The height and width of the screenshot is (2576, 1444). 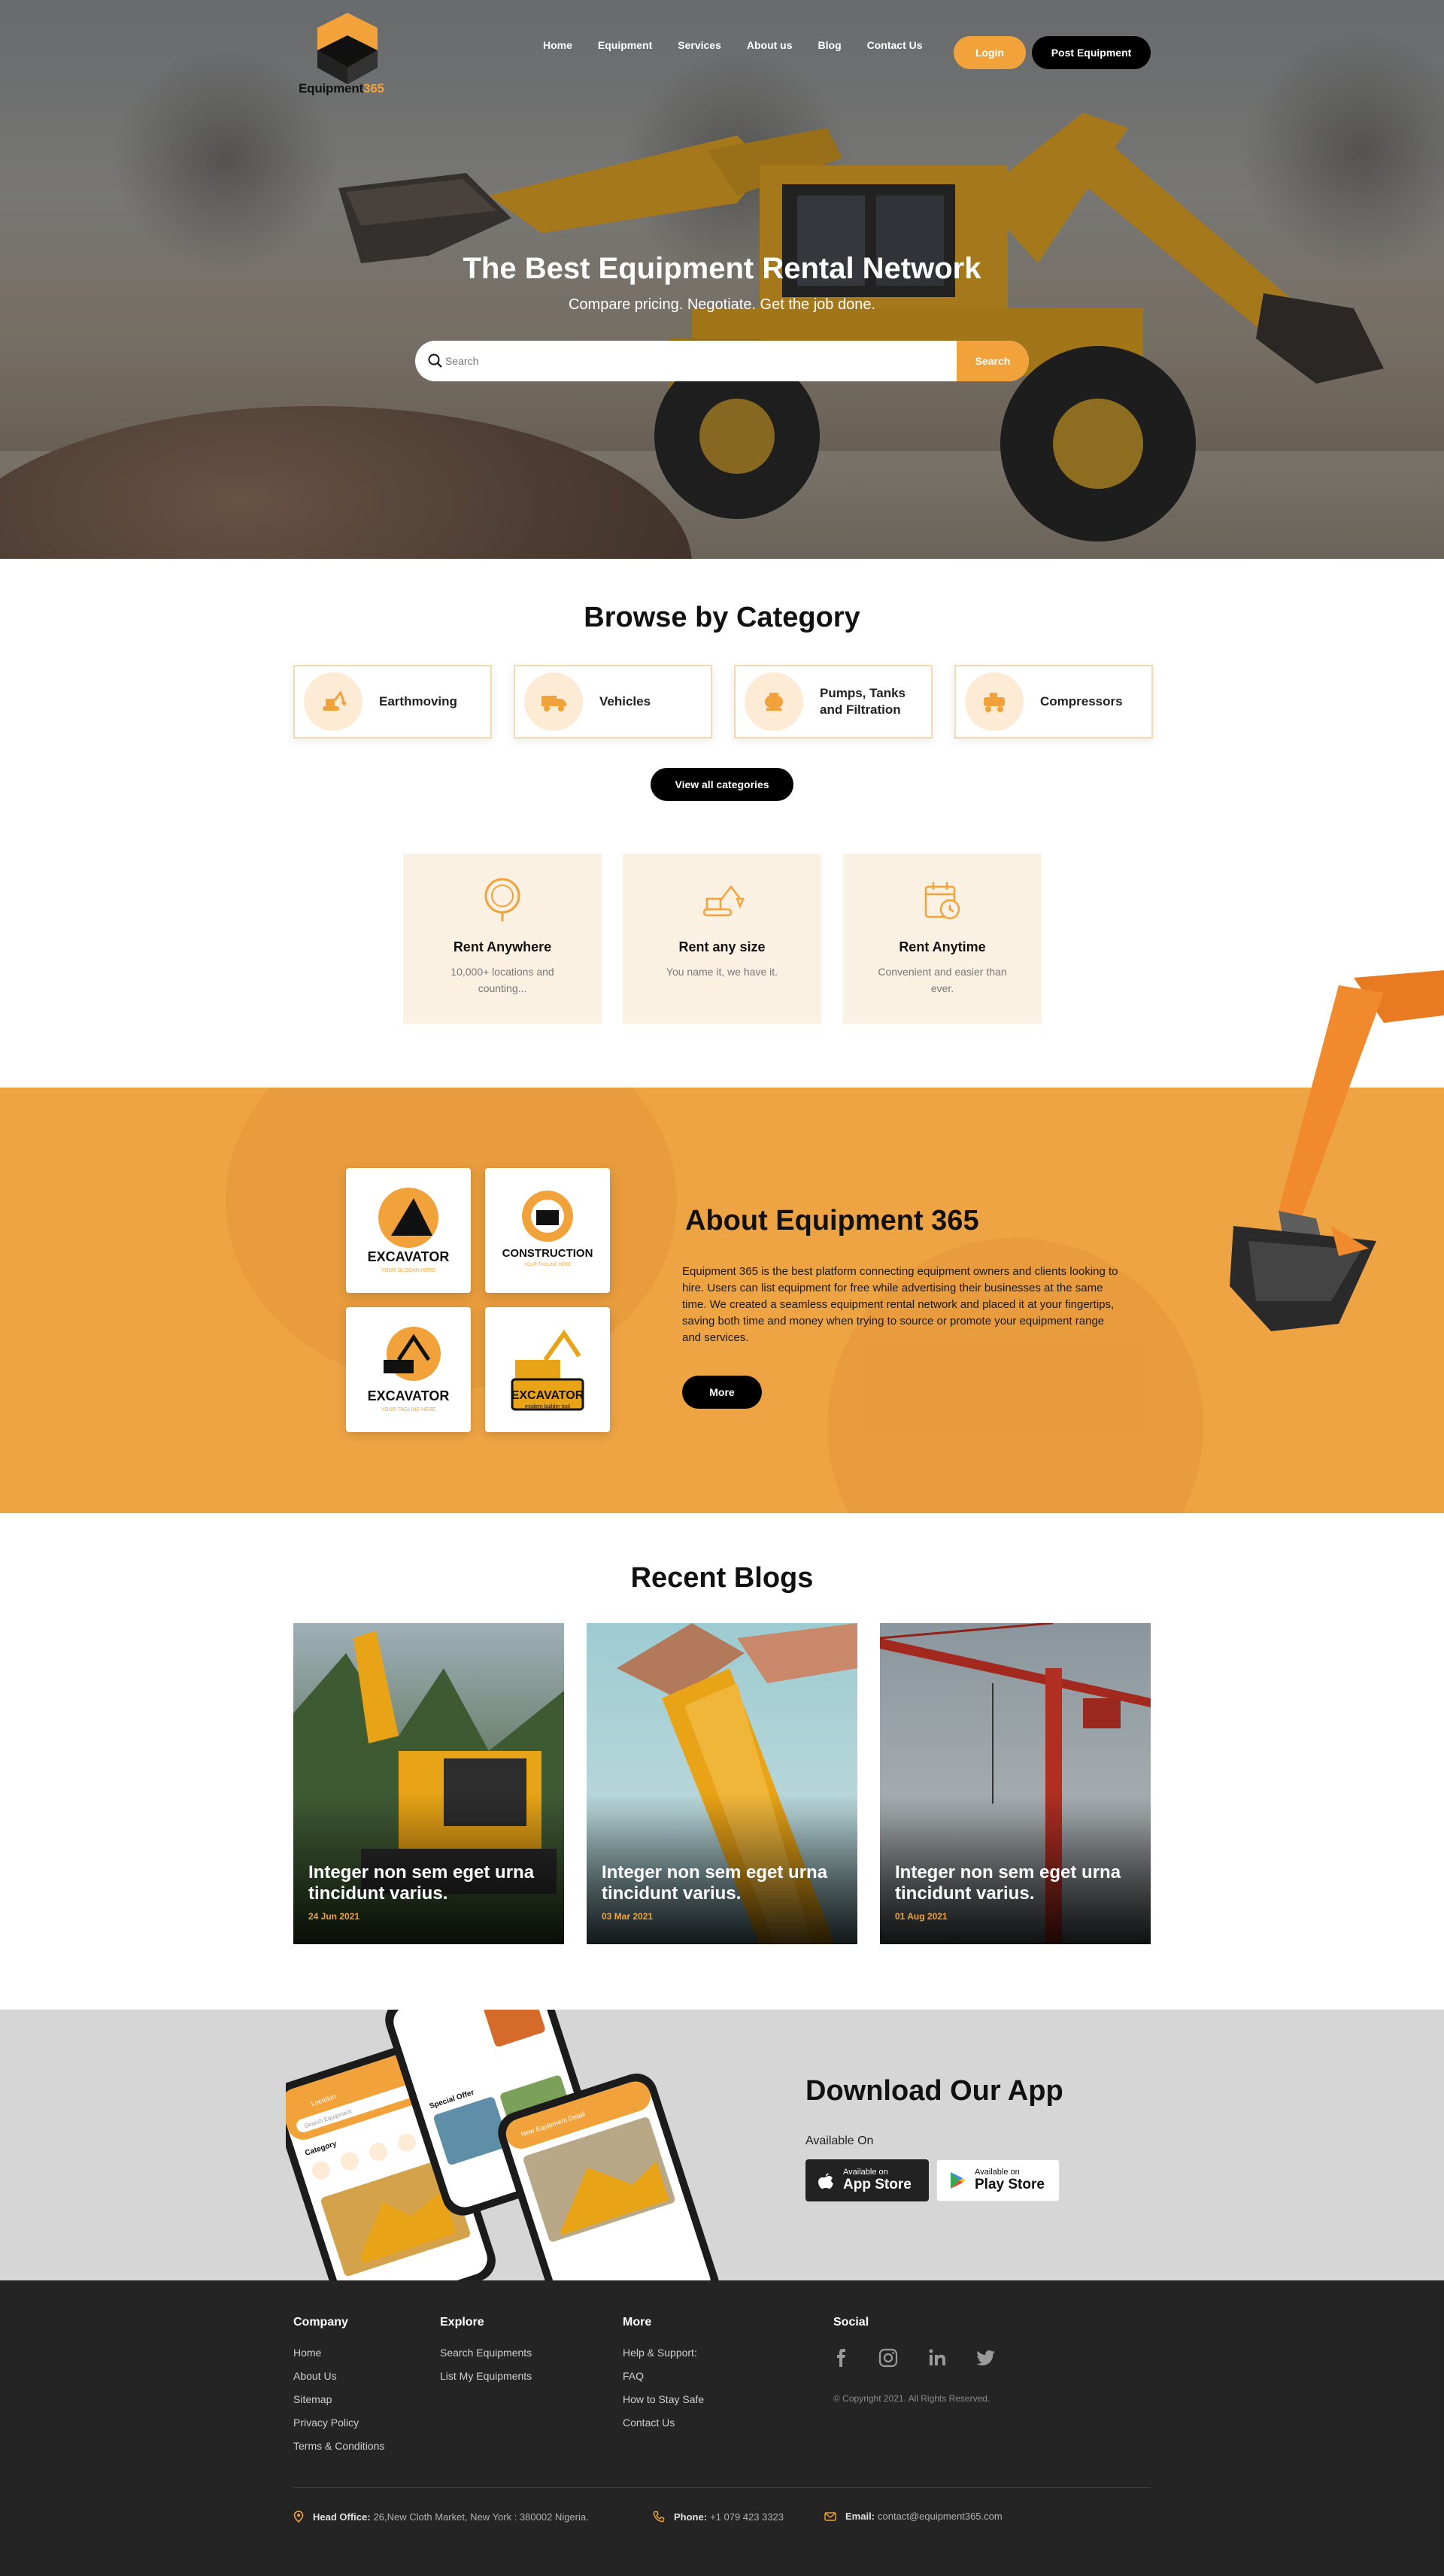 I want to click on logo-tag: YOUR SLOGAN HERE, so click(x=408, y=1270).